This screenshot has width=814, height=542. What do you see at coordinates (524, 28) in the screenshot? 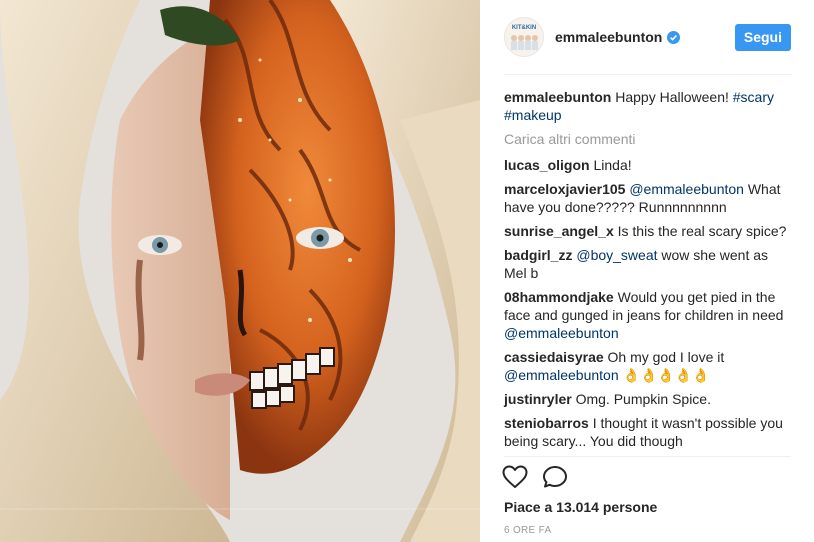
I see `avatar-logo-text: KIT&KIN` at bounding box center [524, 28].